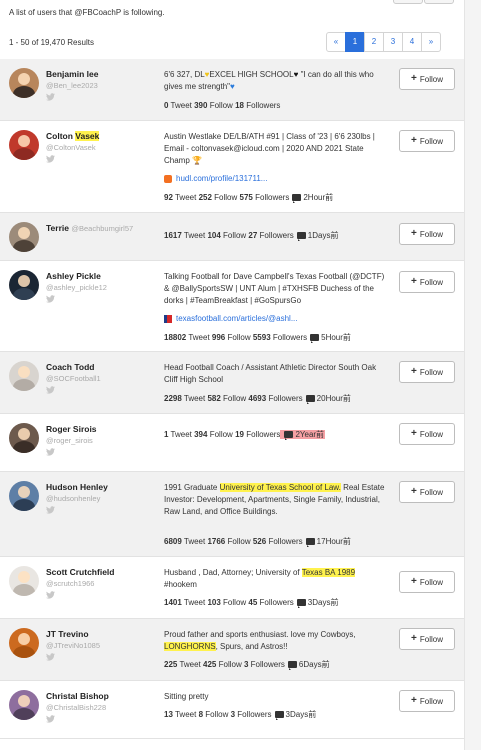 Image resolution: width=481 pixels, height=750 pixels. Describe the element at coordinates (87, 136) in the screenshot. I see `user-name-highlight: Vasek` at that location.